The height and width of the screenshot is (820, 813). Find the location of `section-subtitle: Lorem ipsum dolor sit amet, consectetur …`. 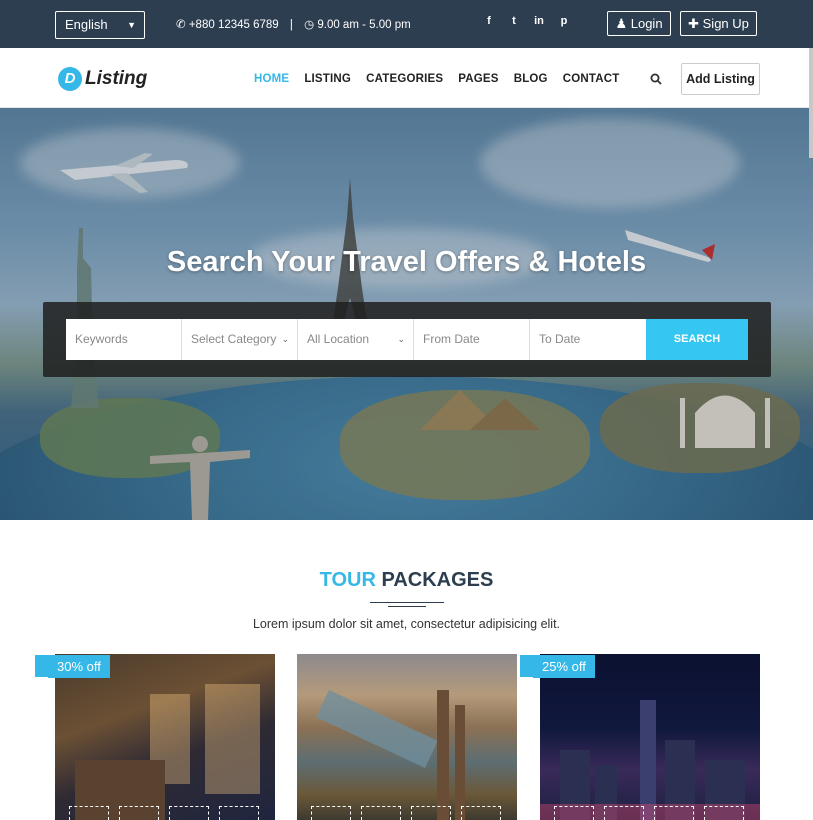

section-subtitle: Lorem ipsum dolor sit amet, consectetur … is located at coordinates (406, 624).